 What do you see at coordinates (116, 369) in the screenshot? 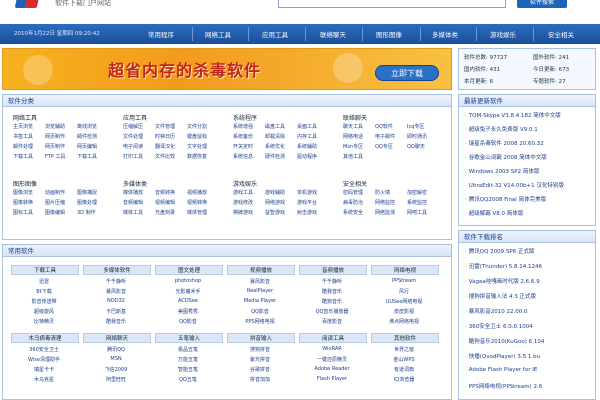
I see `software-link: 飞信2009` at bounding box center [116, 369].